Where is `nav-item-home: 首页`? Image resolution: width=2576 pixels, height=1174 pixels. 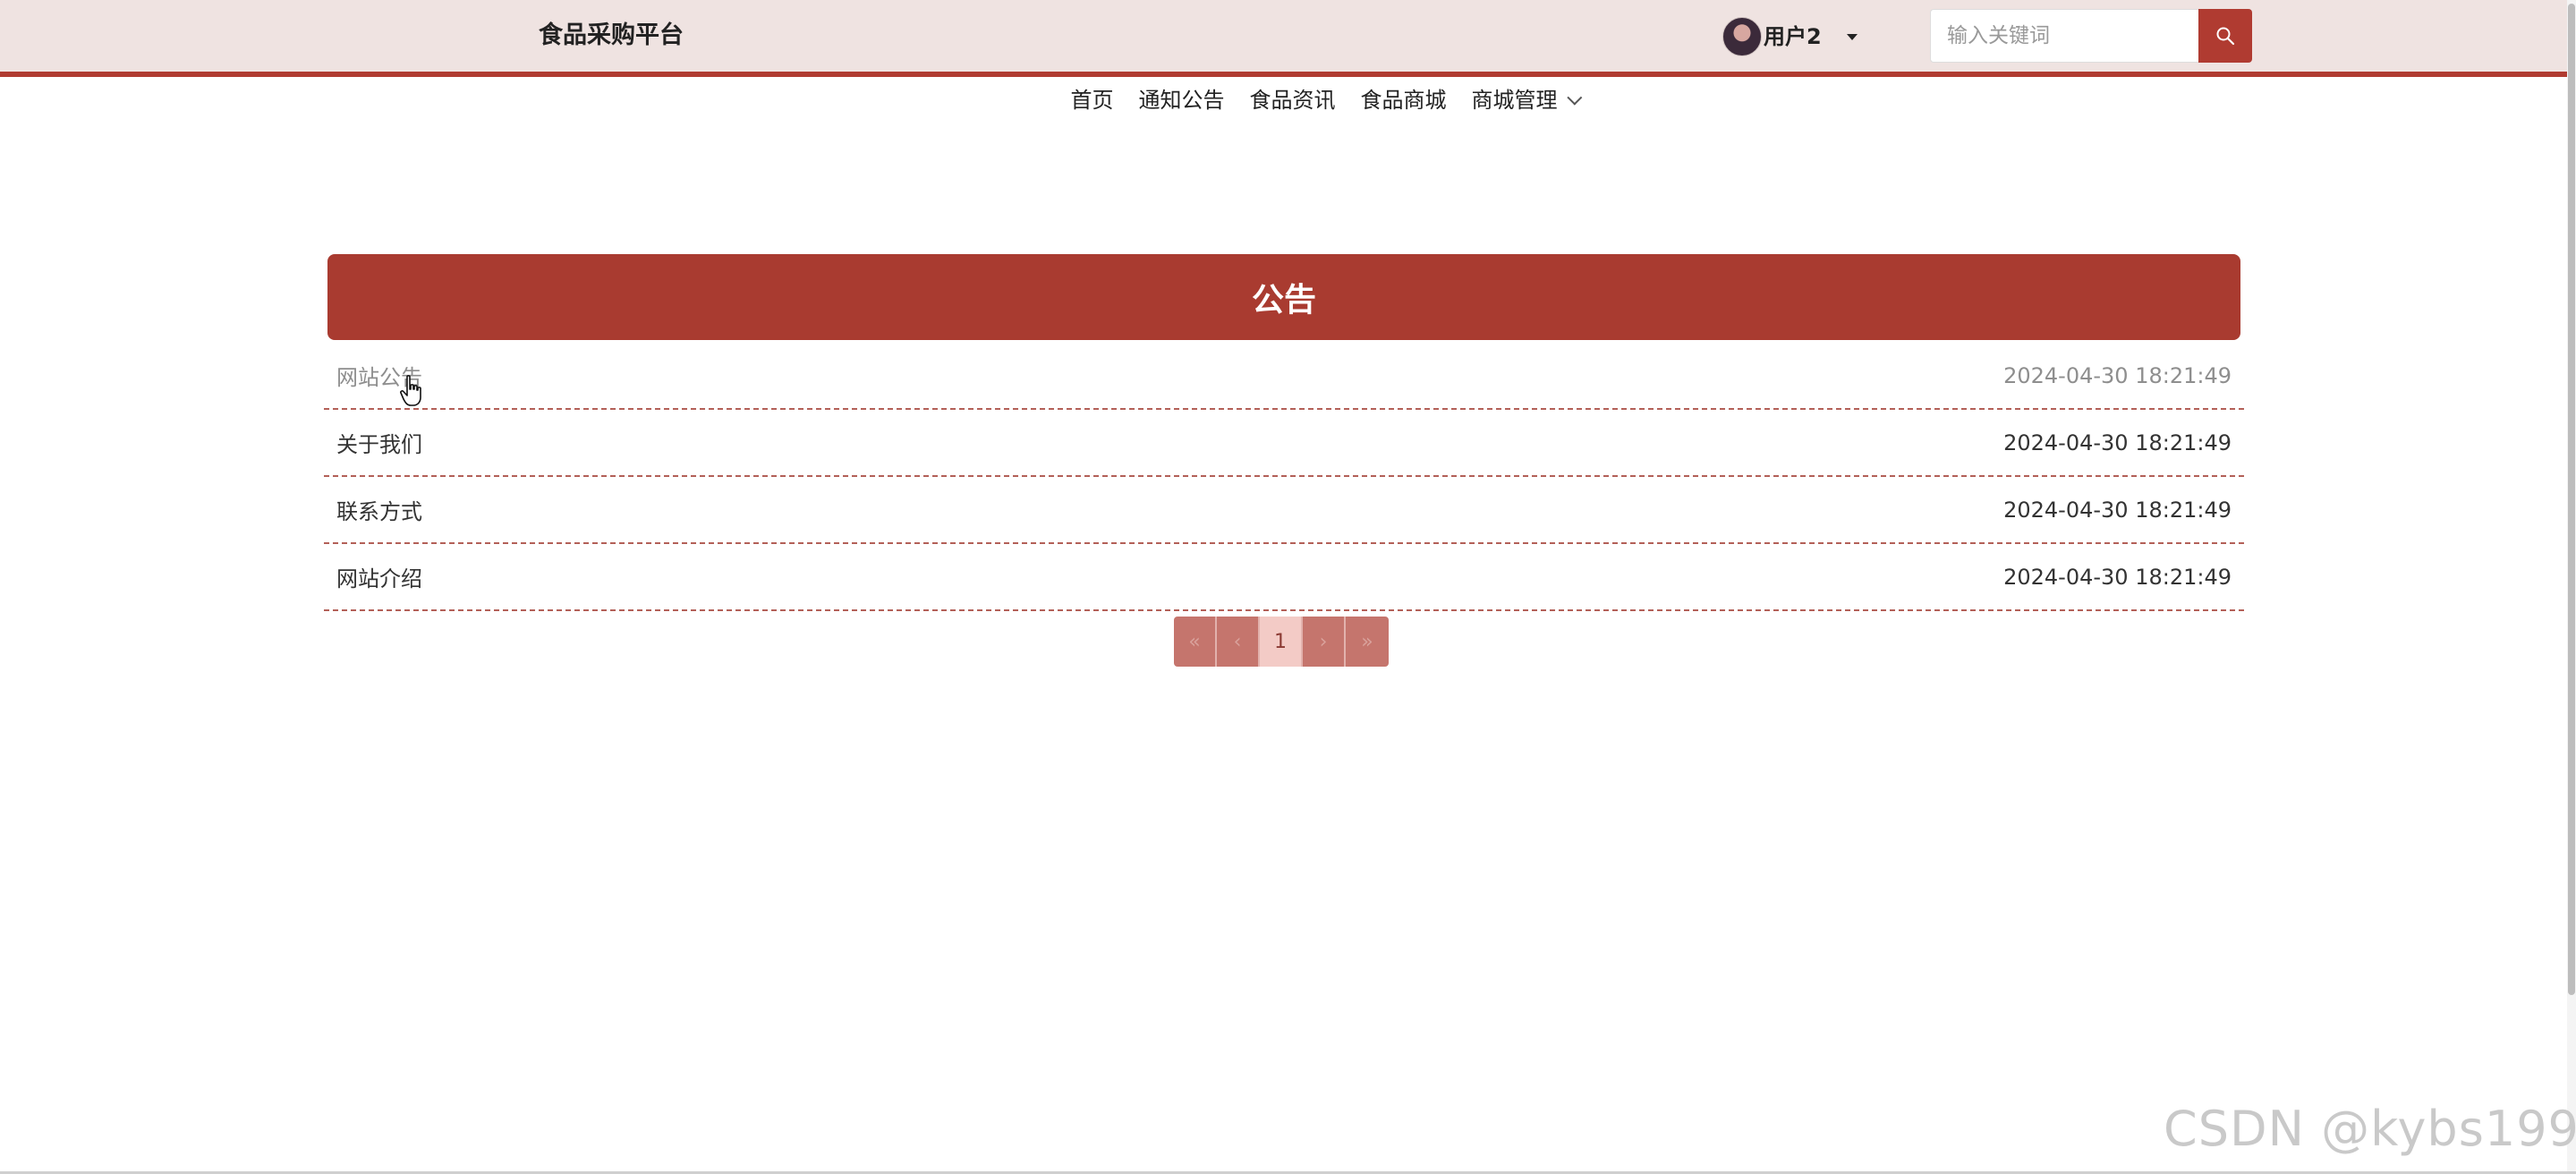
nav-item-home: 首页 is located at coordinates (1092, 100).